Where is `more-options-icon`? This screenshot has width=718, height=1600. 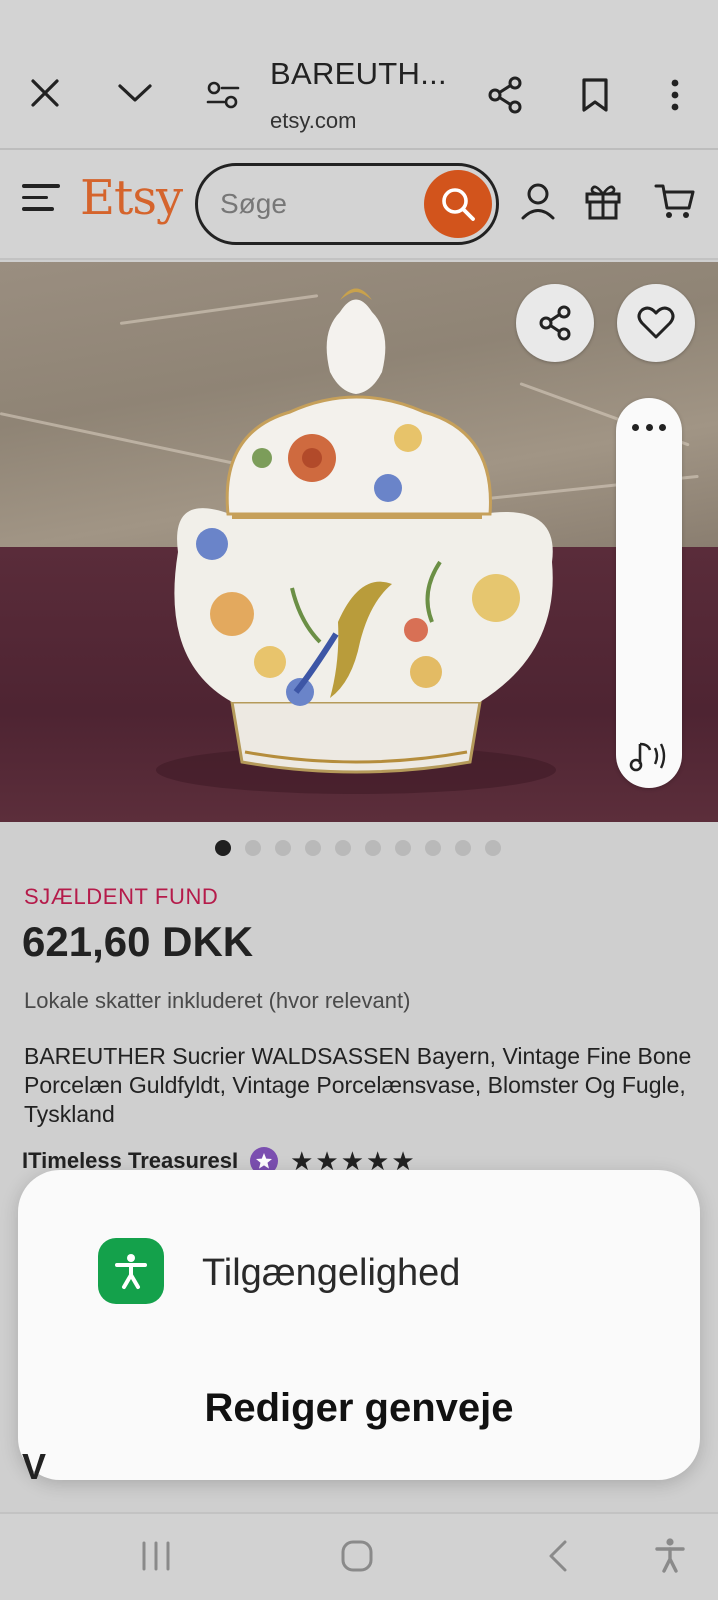
more-options-icon is located at coordinates (675, 95).